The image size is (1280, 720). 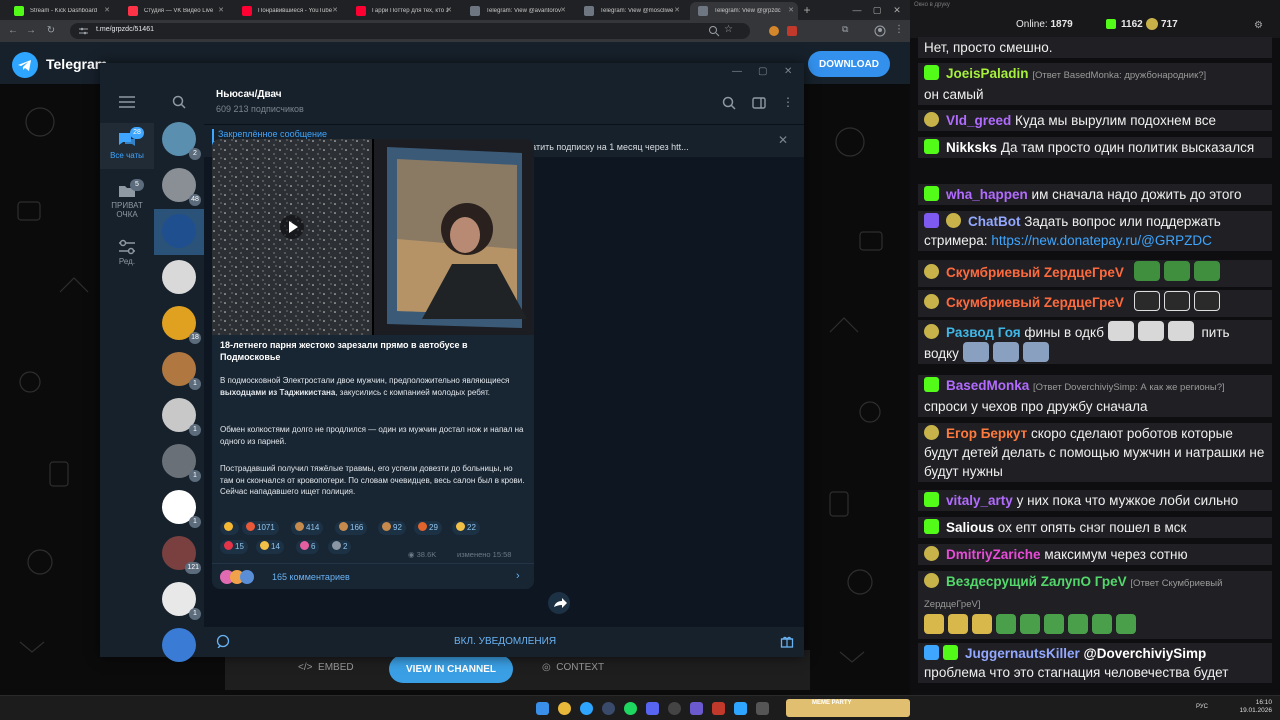 What do you see at coordinates (971, 147) in the screenshot?
I see `username: Nikksks` at bounding box center [971, 147].